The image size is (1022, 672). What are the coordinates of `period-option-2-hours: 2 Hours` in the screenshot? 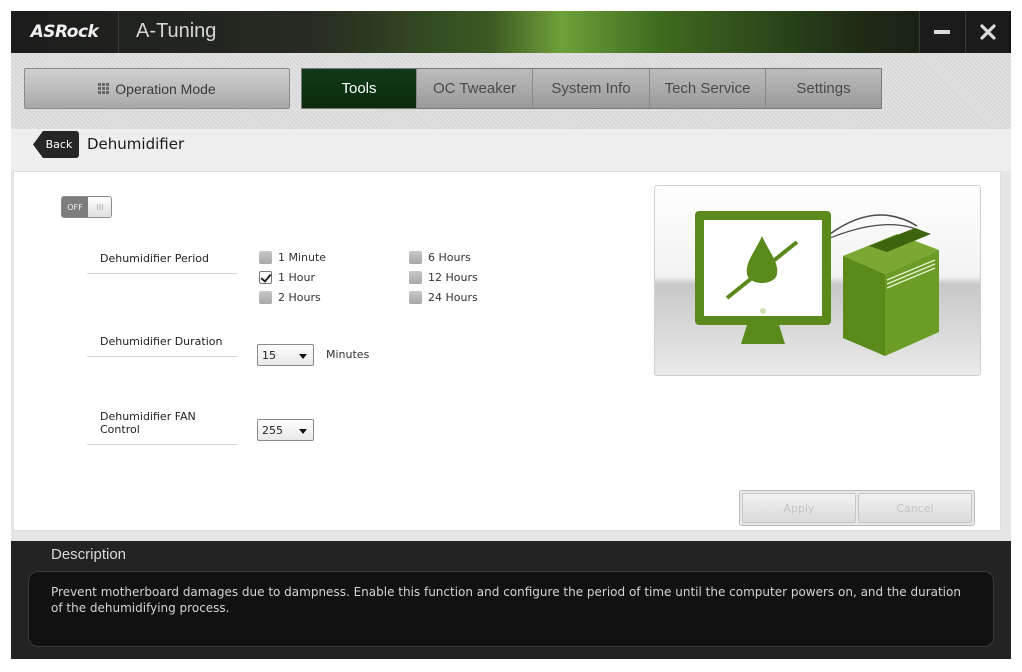 It's located at (290, 297).